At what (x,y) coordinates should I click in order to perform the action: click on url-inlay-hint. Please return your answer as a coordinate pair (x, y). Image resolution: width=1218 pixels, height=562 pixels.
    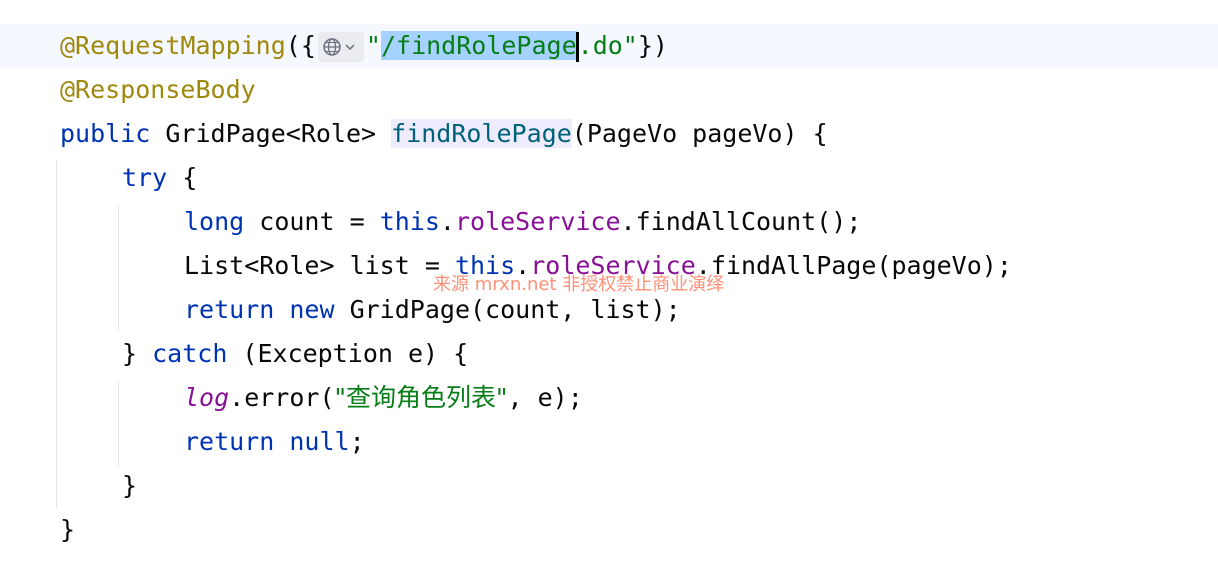
    Looking at the image, I should click on (340, 47).